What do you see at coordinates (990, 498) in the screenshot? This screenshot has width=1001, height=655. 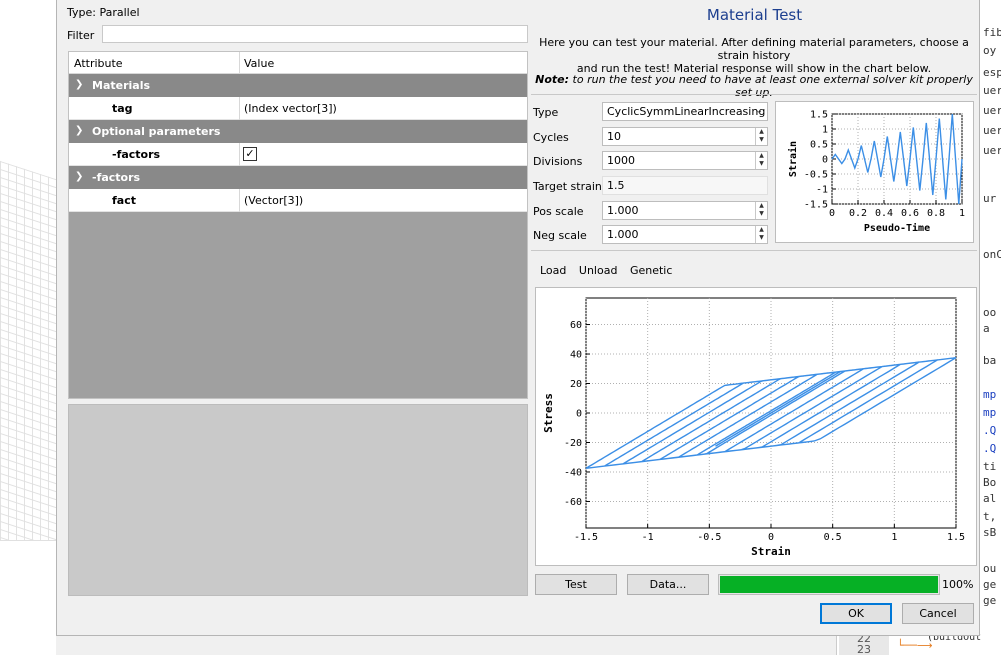 I see `code-fragment: al` at bounding box center [990, 498].